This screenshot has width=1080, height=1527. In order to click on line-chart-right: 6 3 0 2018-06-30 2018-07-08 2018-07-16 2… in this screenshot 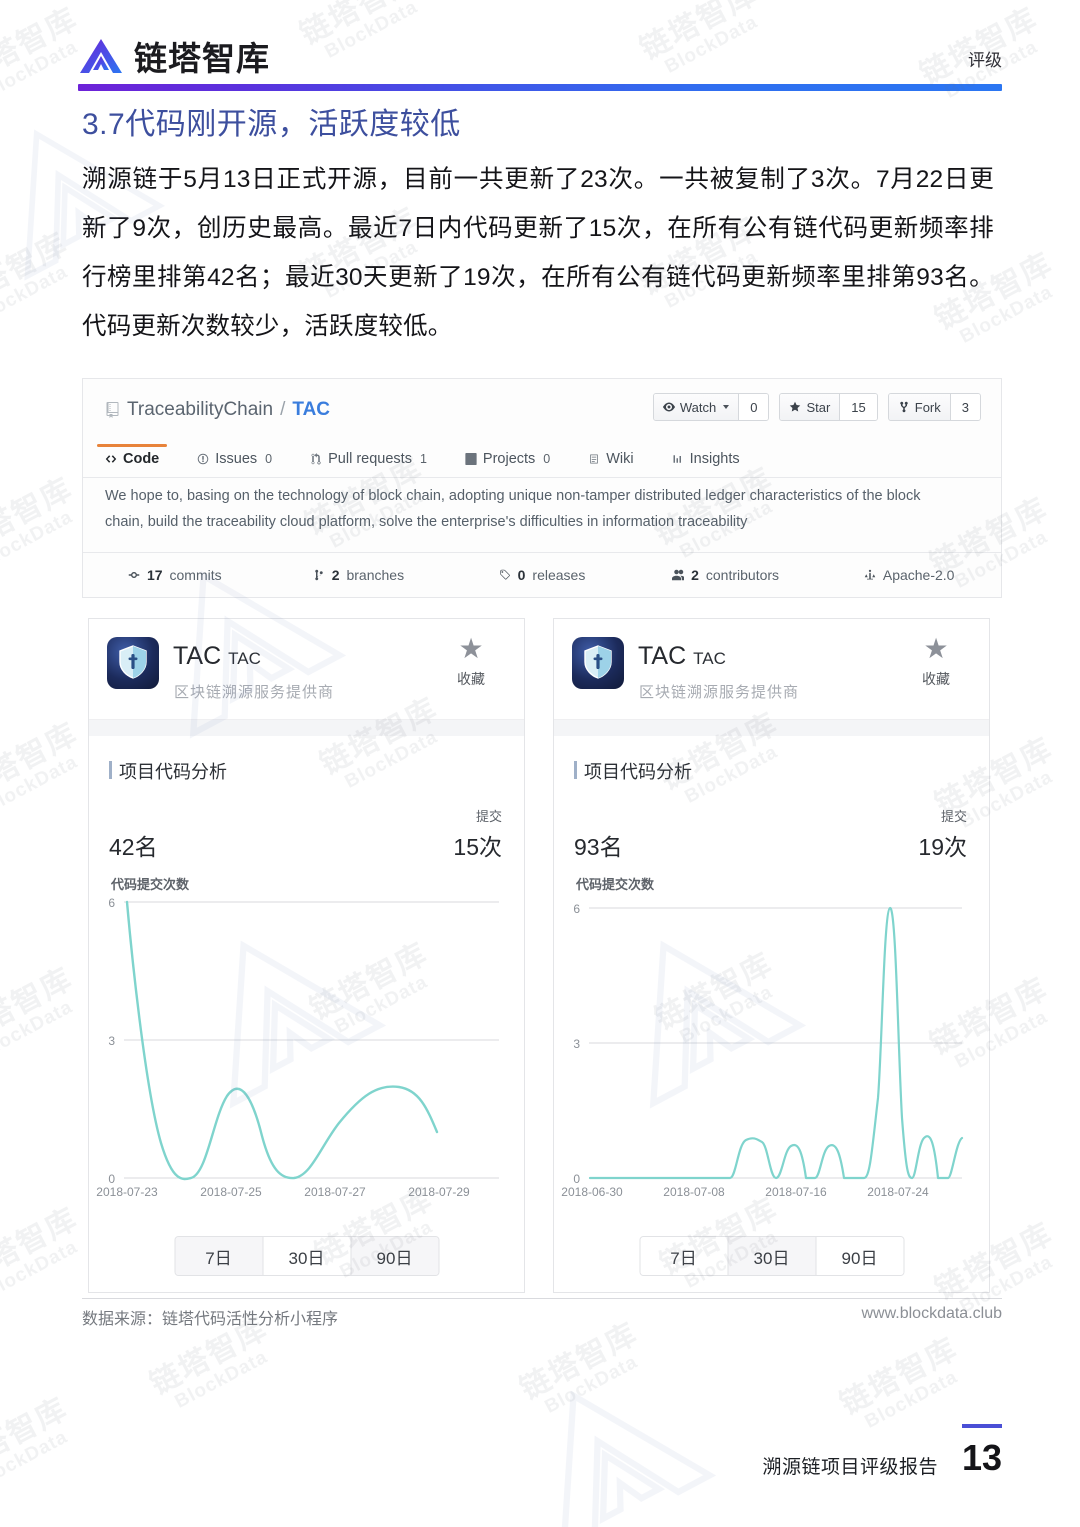, I will do `click(762, 1050)`.